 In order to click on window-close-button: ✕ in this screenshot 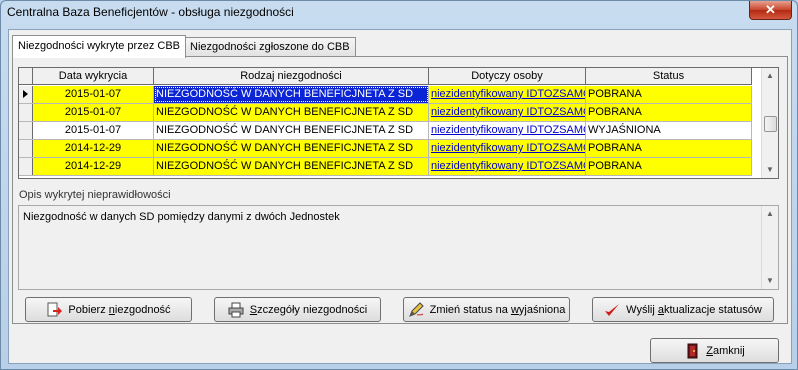, I will do `click(770, 10)`.